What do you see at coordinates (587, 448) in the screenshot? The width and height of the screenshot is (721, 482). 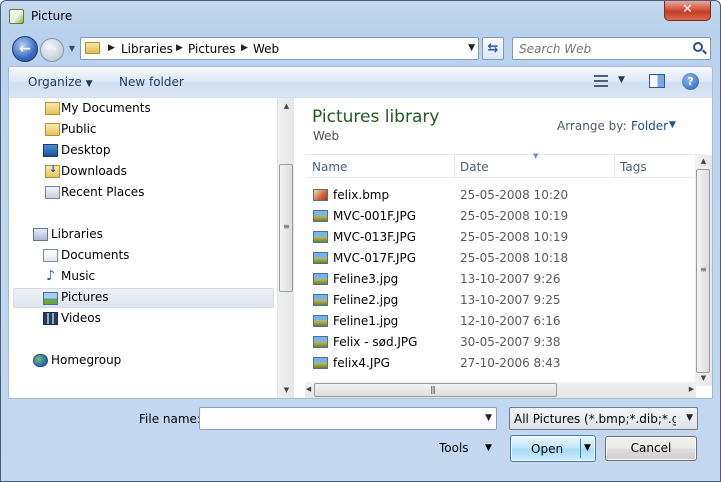 I see `open-options-dropdown-icon: ▼` at bounding box center [587, 448].